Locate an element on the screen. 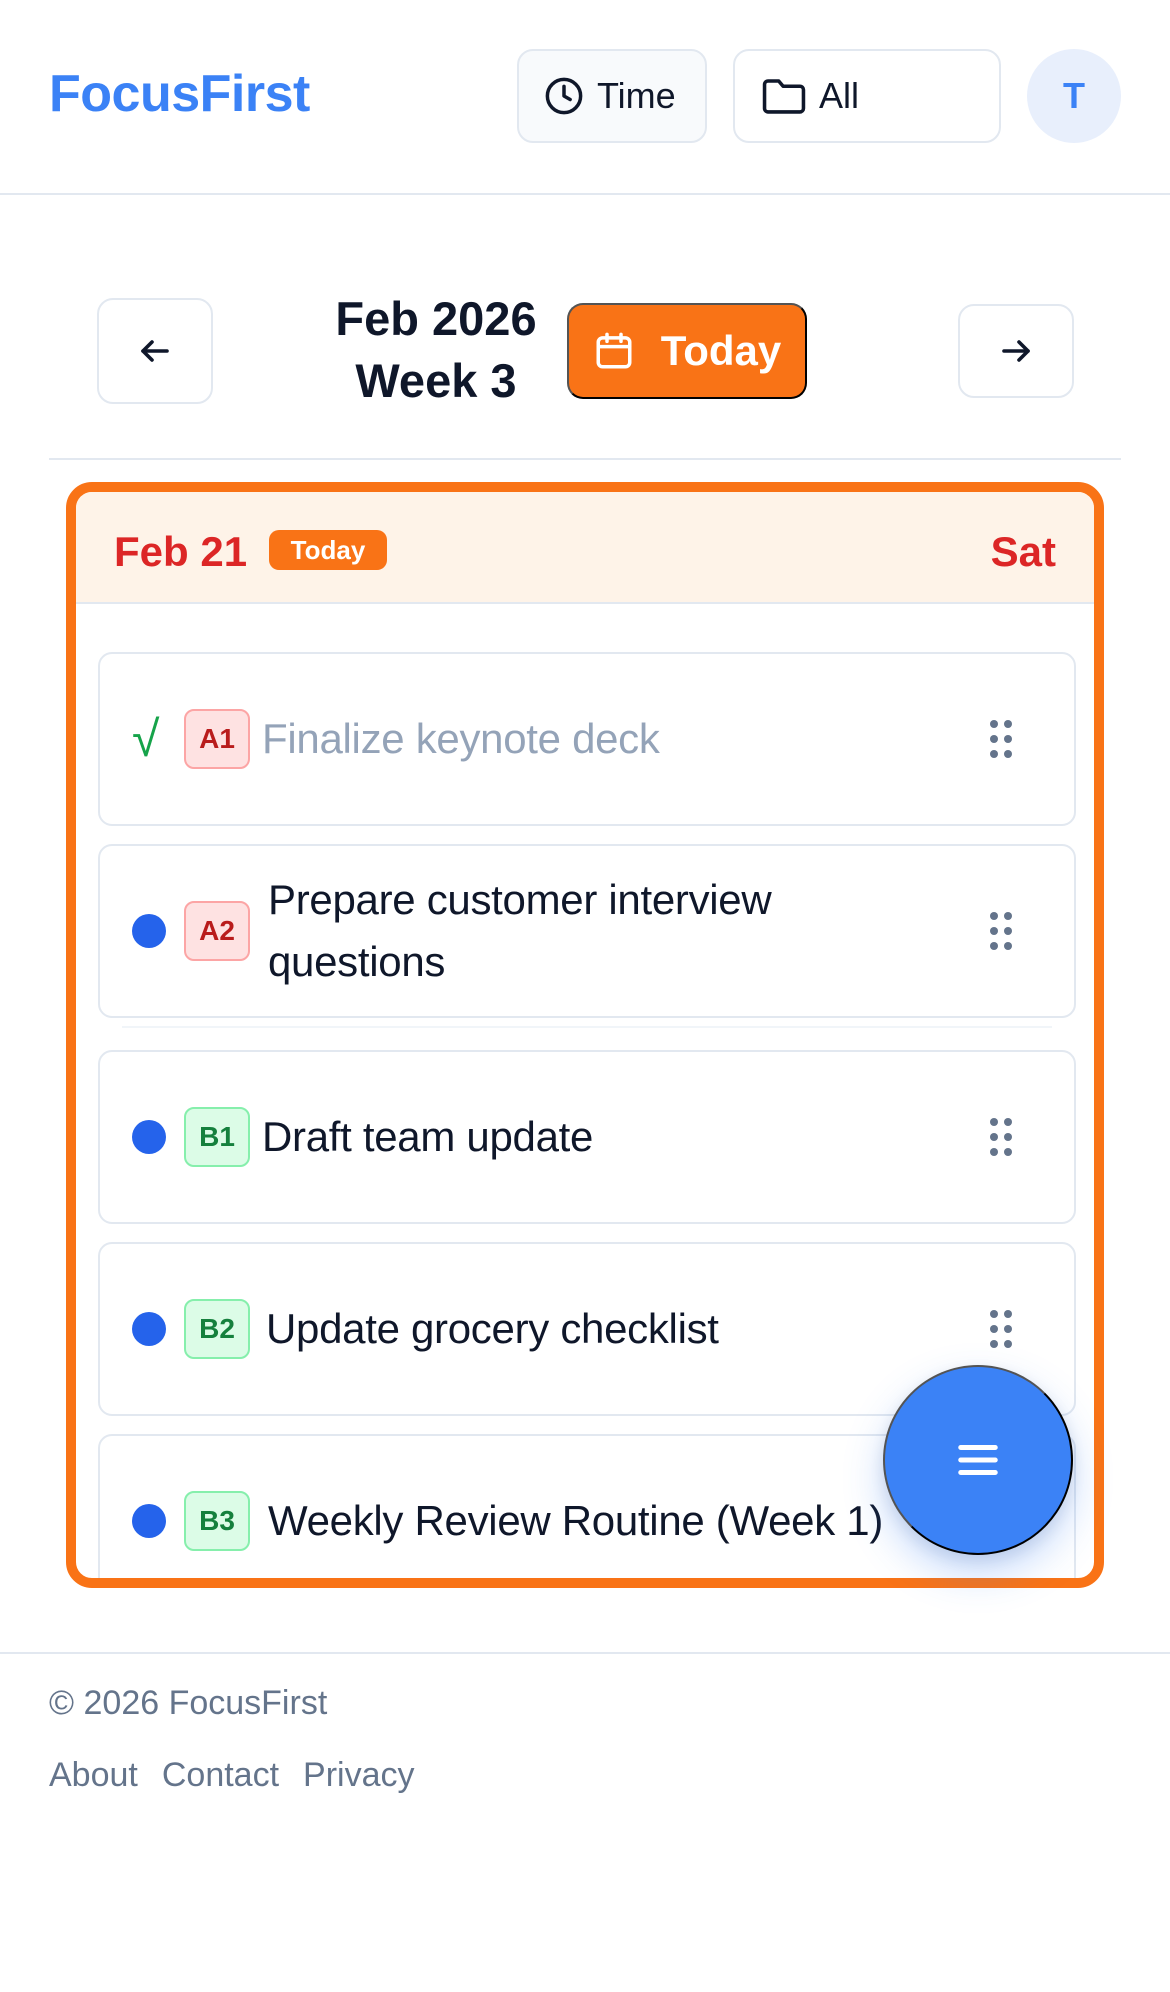 This screenshot has height=1992, width=1170. folder-icon is located at coordinates (784, 96).